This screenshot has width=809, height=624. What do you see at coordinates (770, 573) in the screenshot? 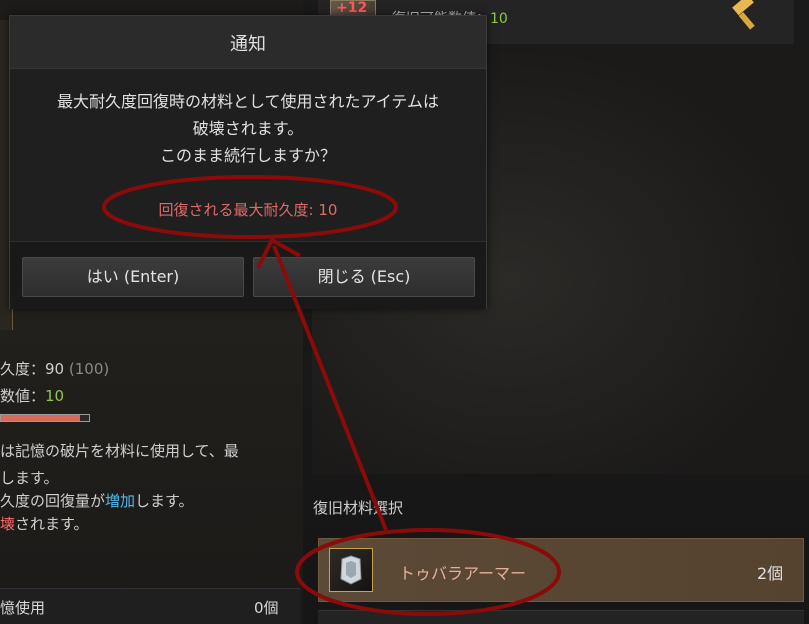
I see `material-item-count: 2個` at bounding box center [770, 573].